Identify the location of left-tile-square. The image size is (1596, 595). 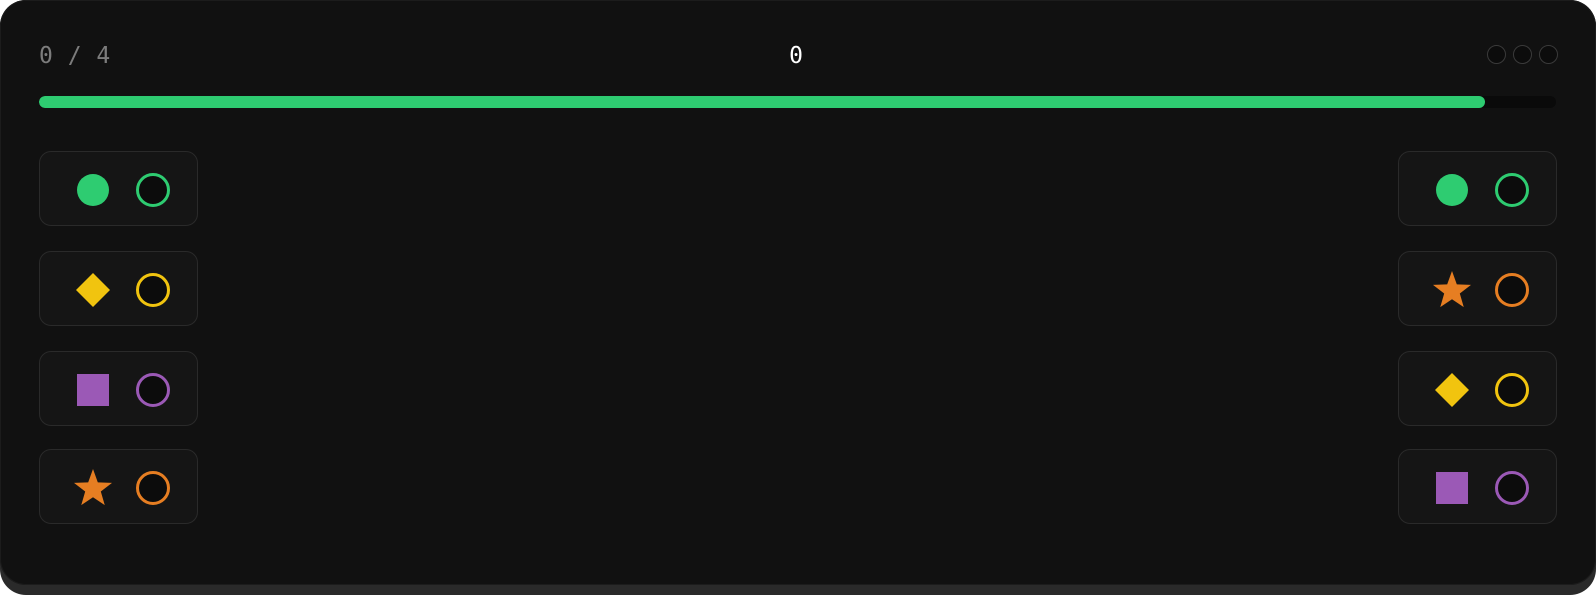
(118, 388).